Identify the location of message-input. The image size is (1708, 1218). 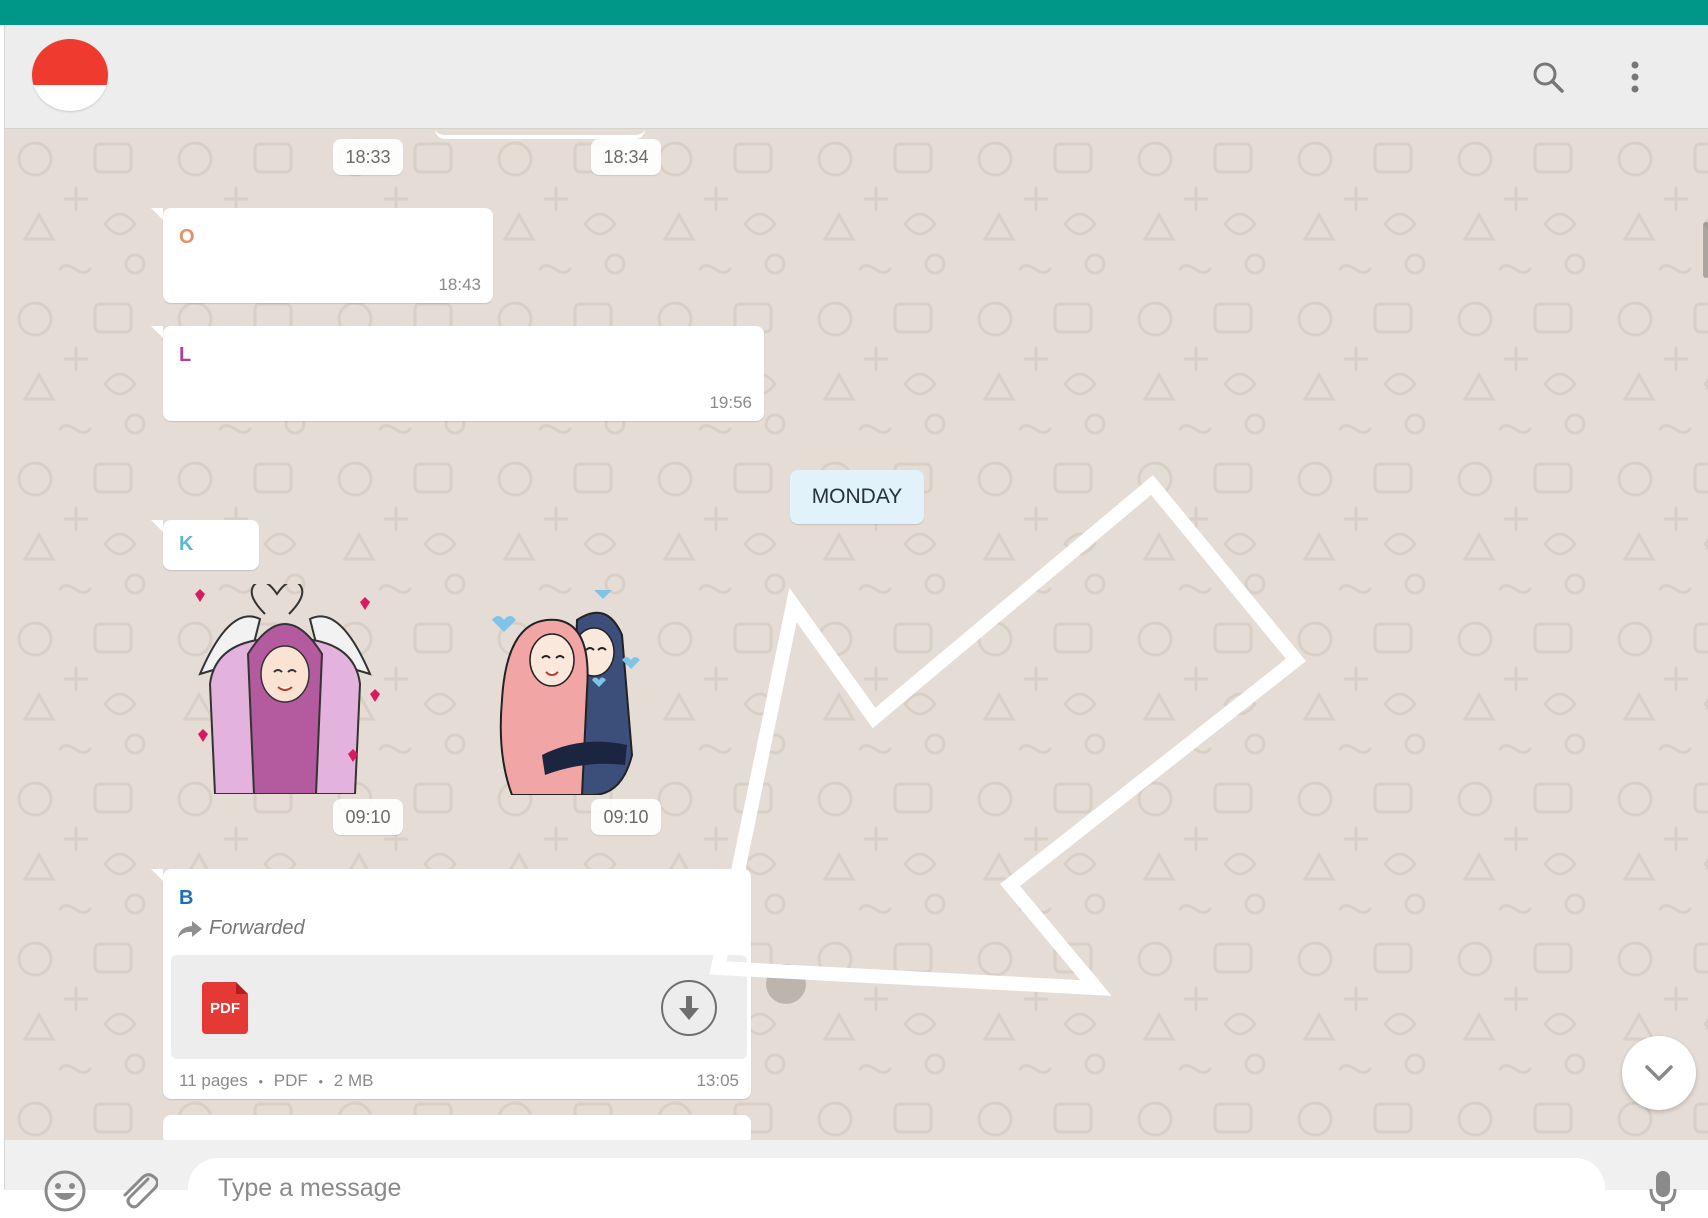
(896, 1188).